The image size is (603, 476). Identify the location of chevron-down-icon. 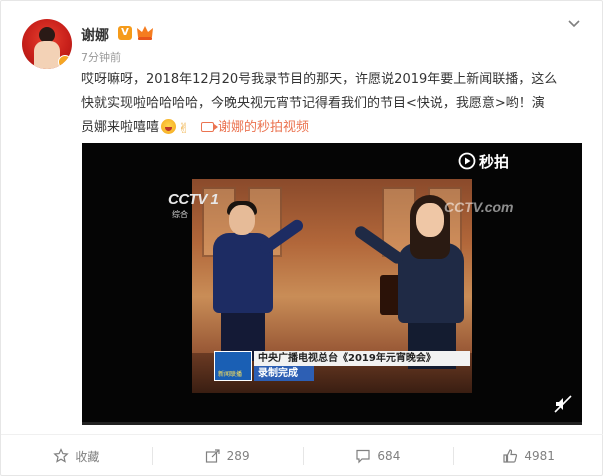
(574, 24).